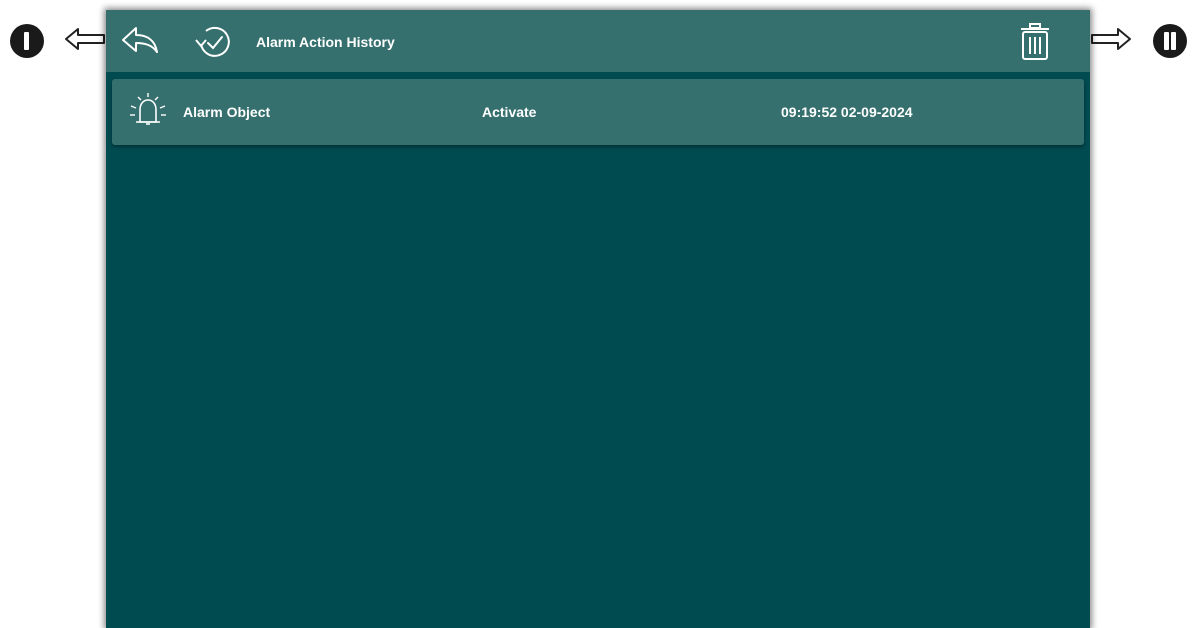  What do you see at coordinates (140, 41) in the screenshot?
I see `back-icon` at bounding box center [140, 41].